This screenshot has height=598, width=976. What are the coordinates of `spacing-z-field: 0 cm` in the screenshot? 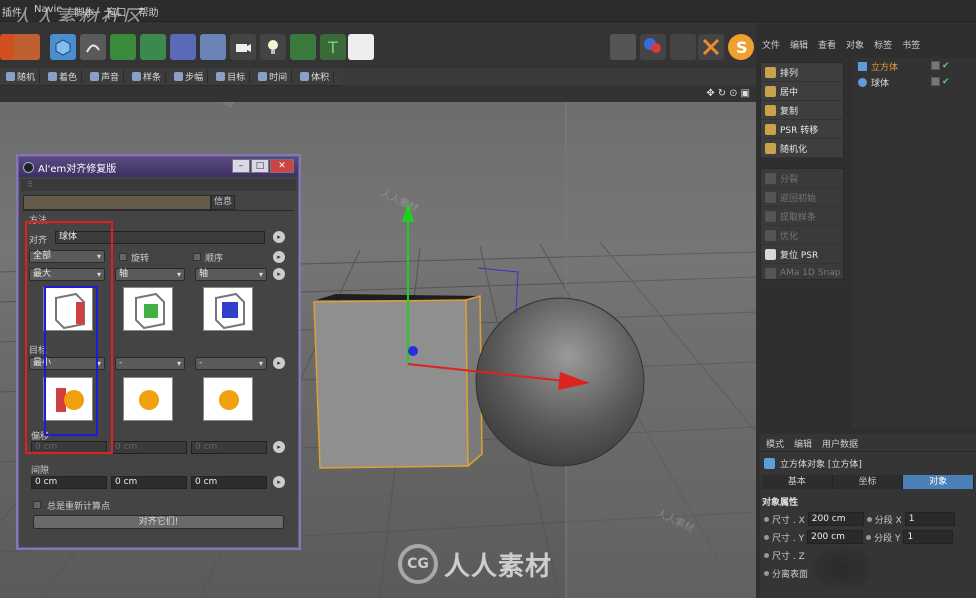 It's located at (229, 482).